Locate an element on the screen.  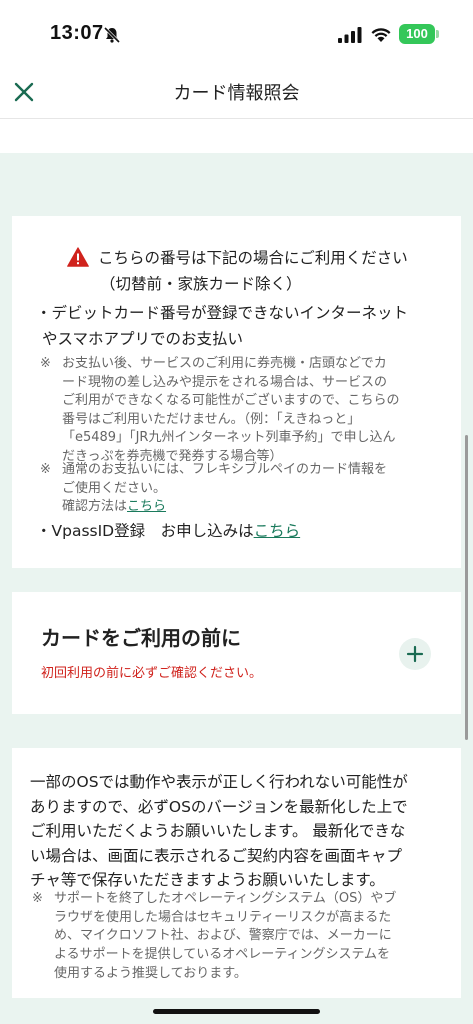
note-line: 「e5489」「JR九州インターネット列車予約」で申し込ん is located at coordinates (229, 437).